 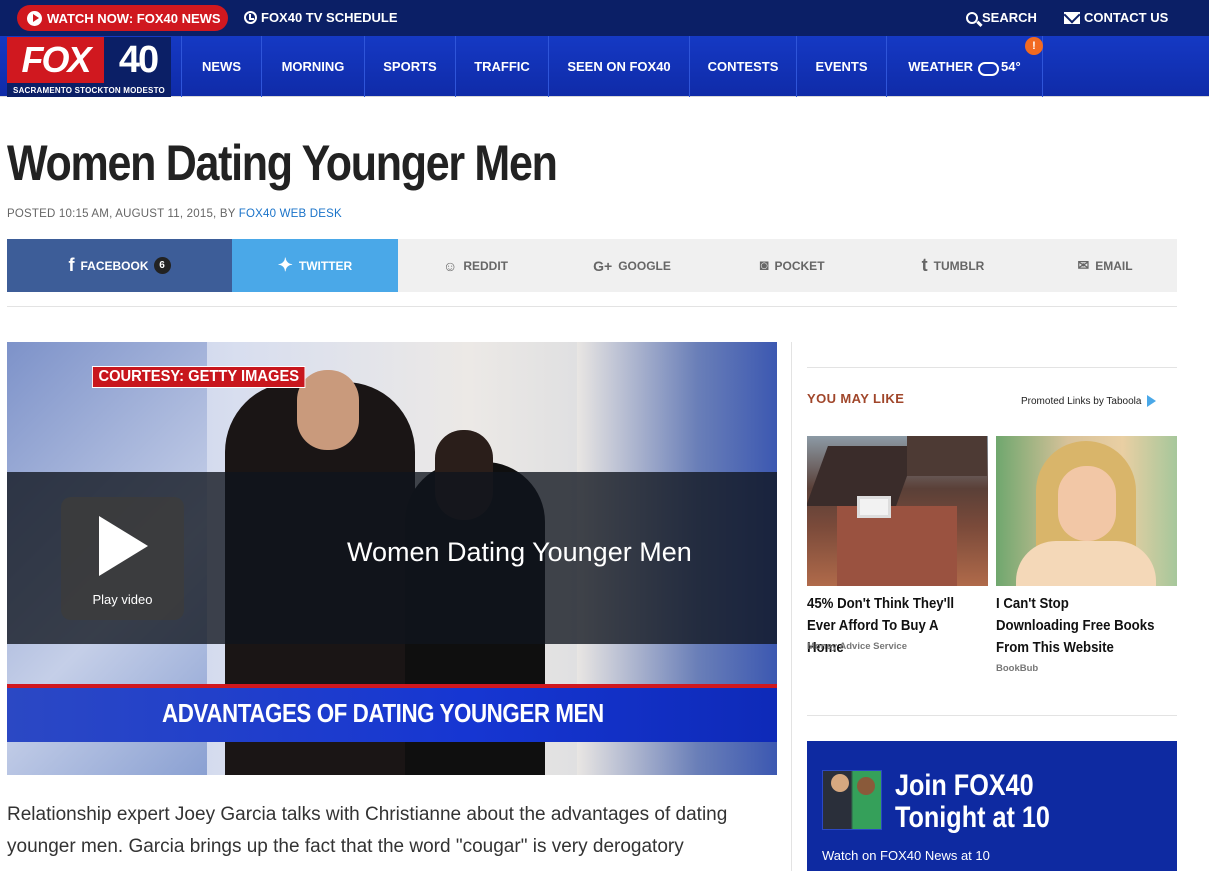 I want to click on nav-item-contests: CONTESTS, so click(x=742, y=66).